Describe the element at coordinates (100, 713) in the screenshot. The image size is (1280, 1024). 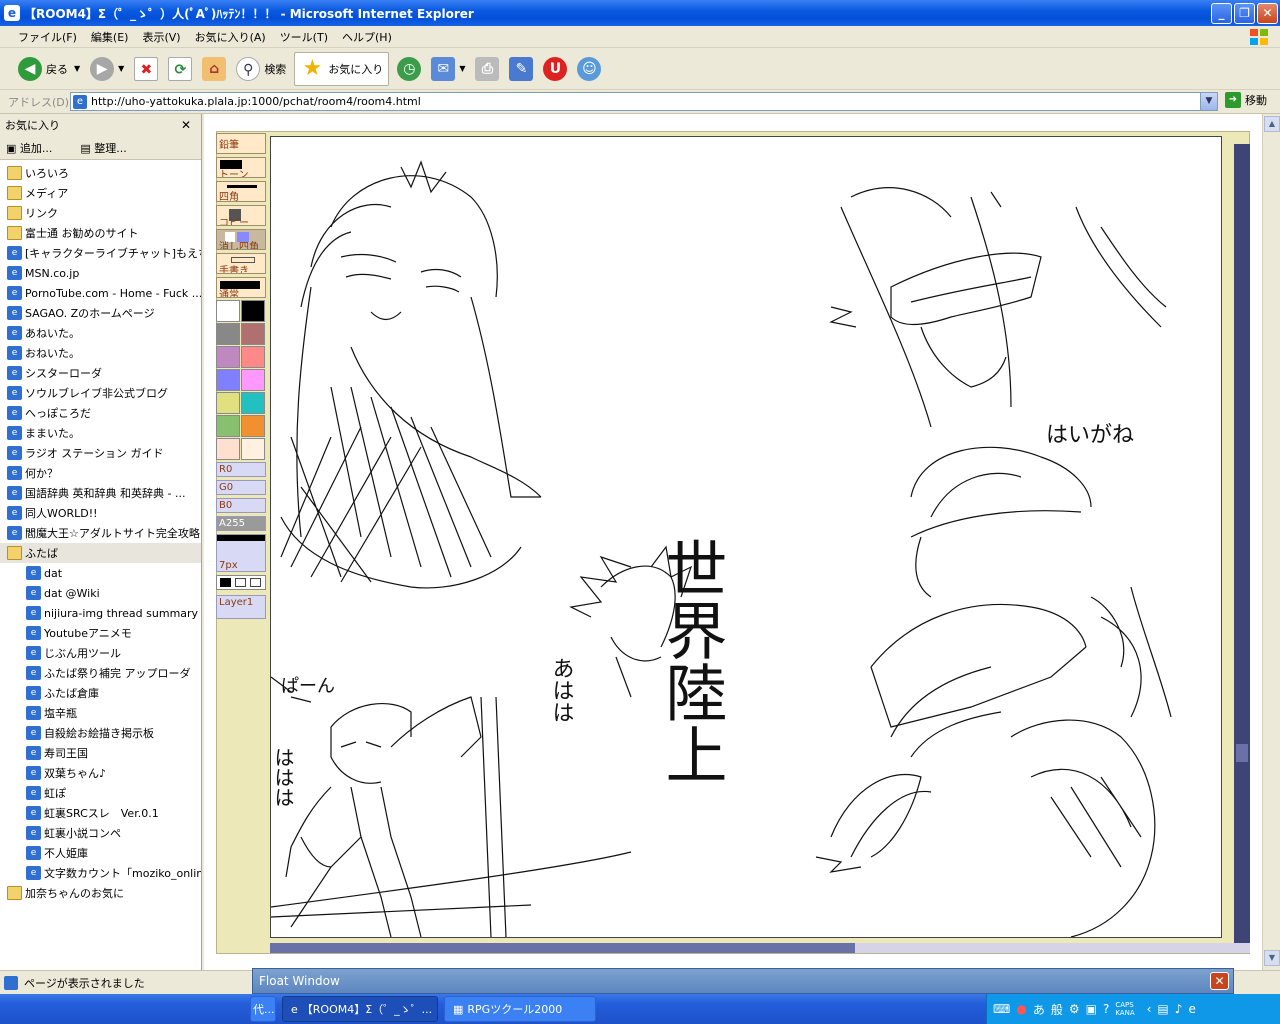
I see `favorite-link: e 塩辛瓶` at that location.